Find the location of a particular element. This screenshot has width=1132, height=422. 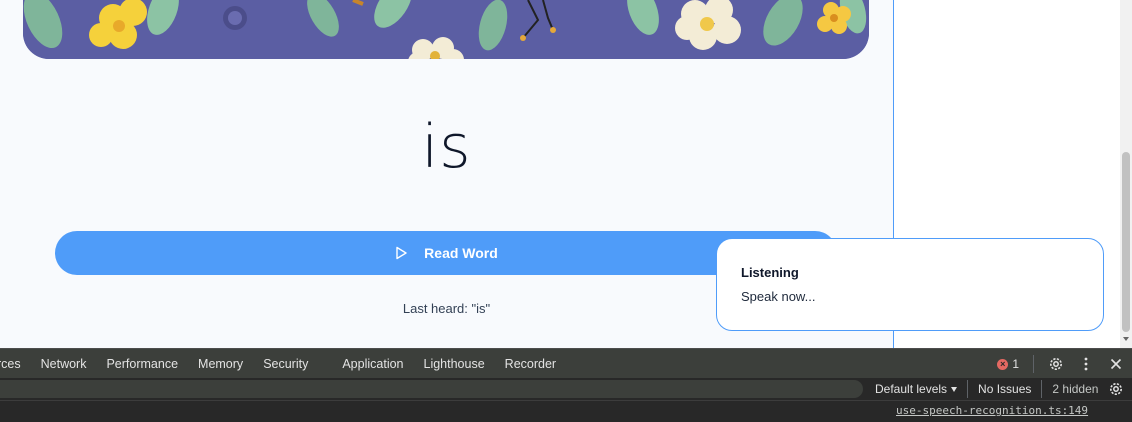

scroll-down-icon is located at coordinates (1126, 339).